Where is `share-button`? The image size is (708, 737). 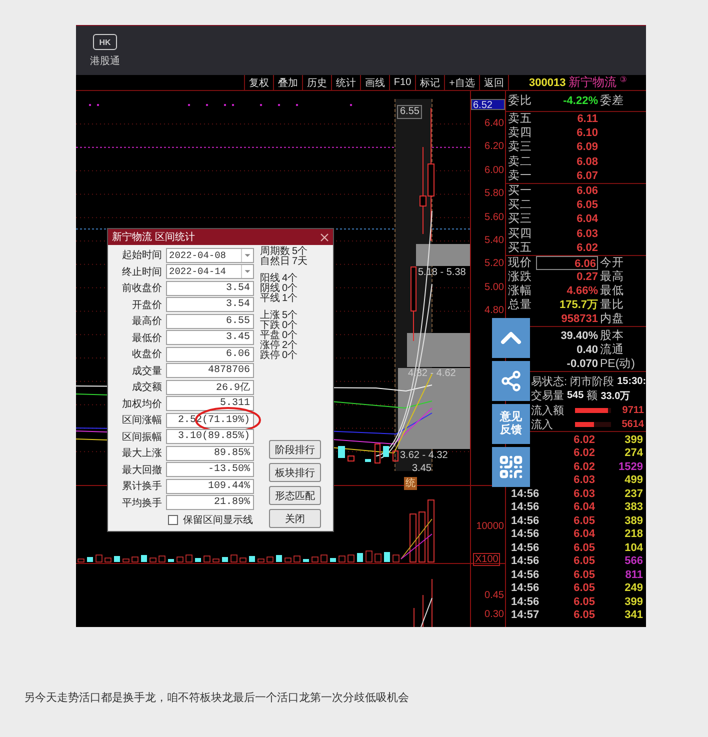
share-button is located at coordinates (511, 381).